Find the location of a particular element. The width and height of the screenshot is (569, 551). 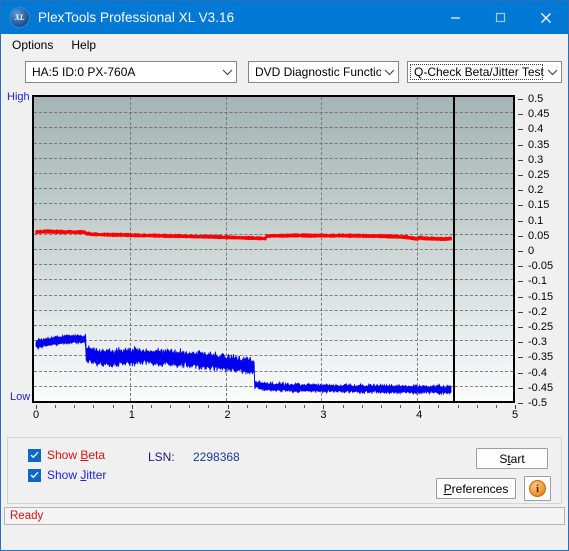

test-select: Q-Check Beta/Jitter Test is located at coordinates (484, 71).